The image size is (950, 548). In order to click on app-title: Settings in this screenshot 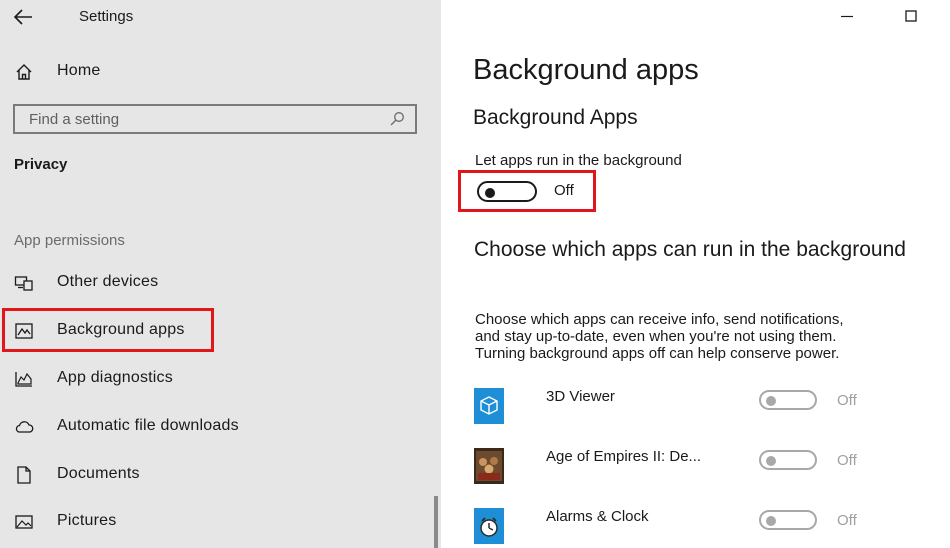, I will do `click(106, 16)`.